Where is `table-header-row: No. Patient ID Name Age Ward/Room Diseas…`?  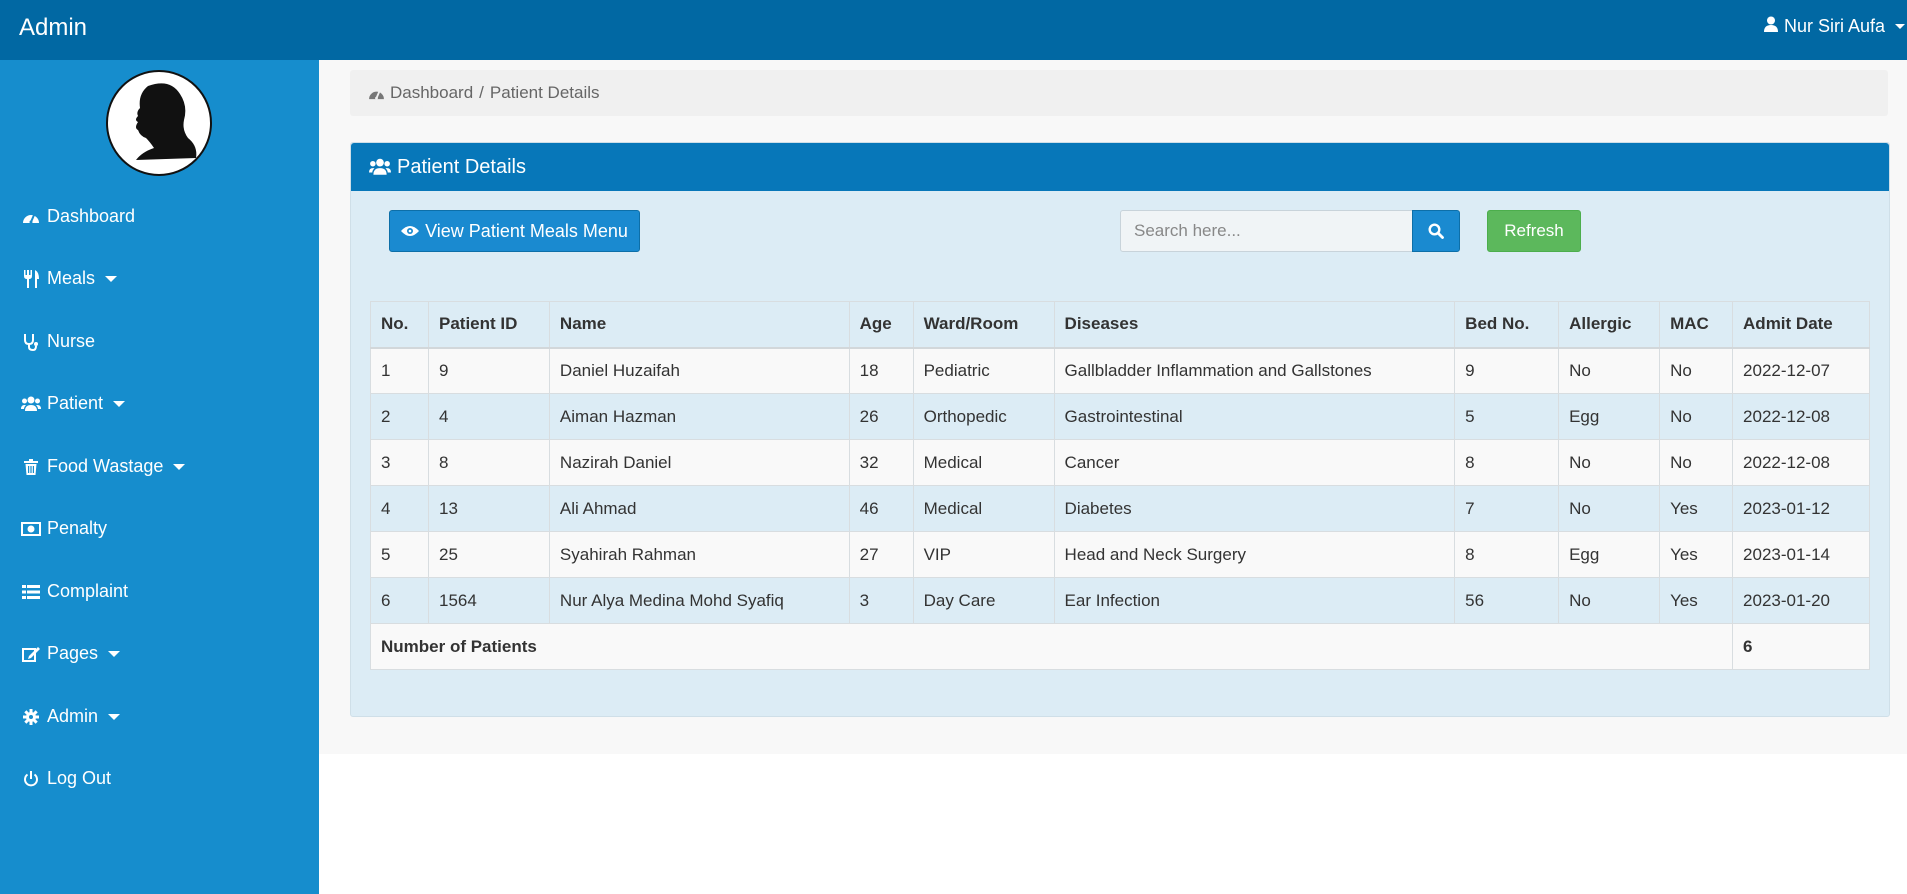
table-header-row: No. Patient ID Name Age Ward/Room Diseas… is located at coordinates (1120, 325).